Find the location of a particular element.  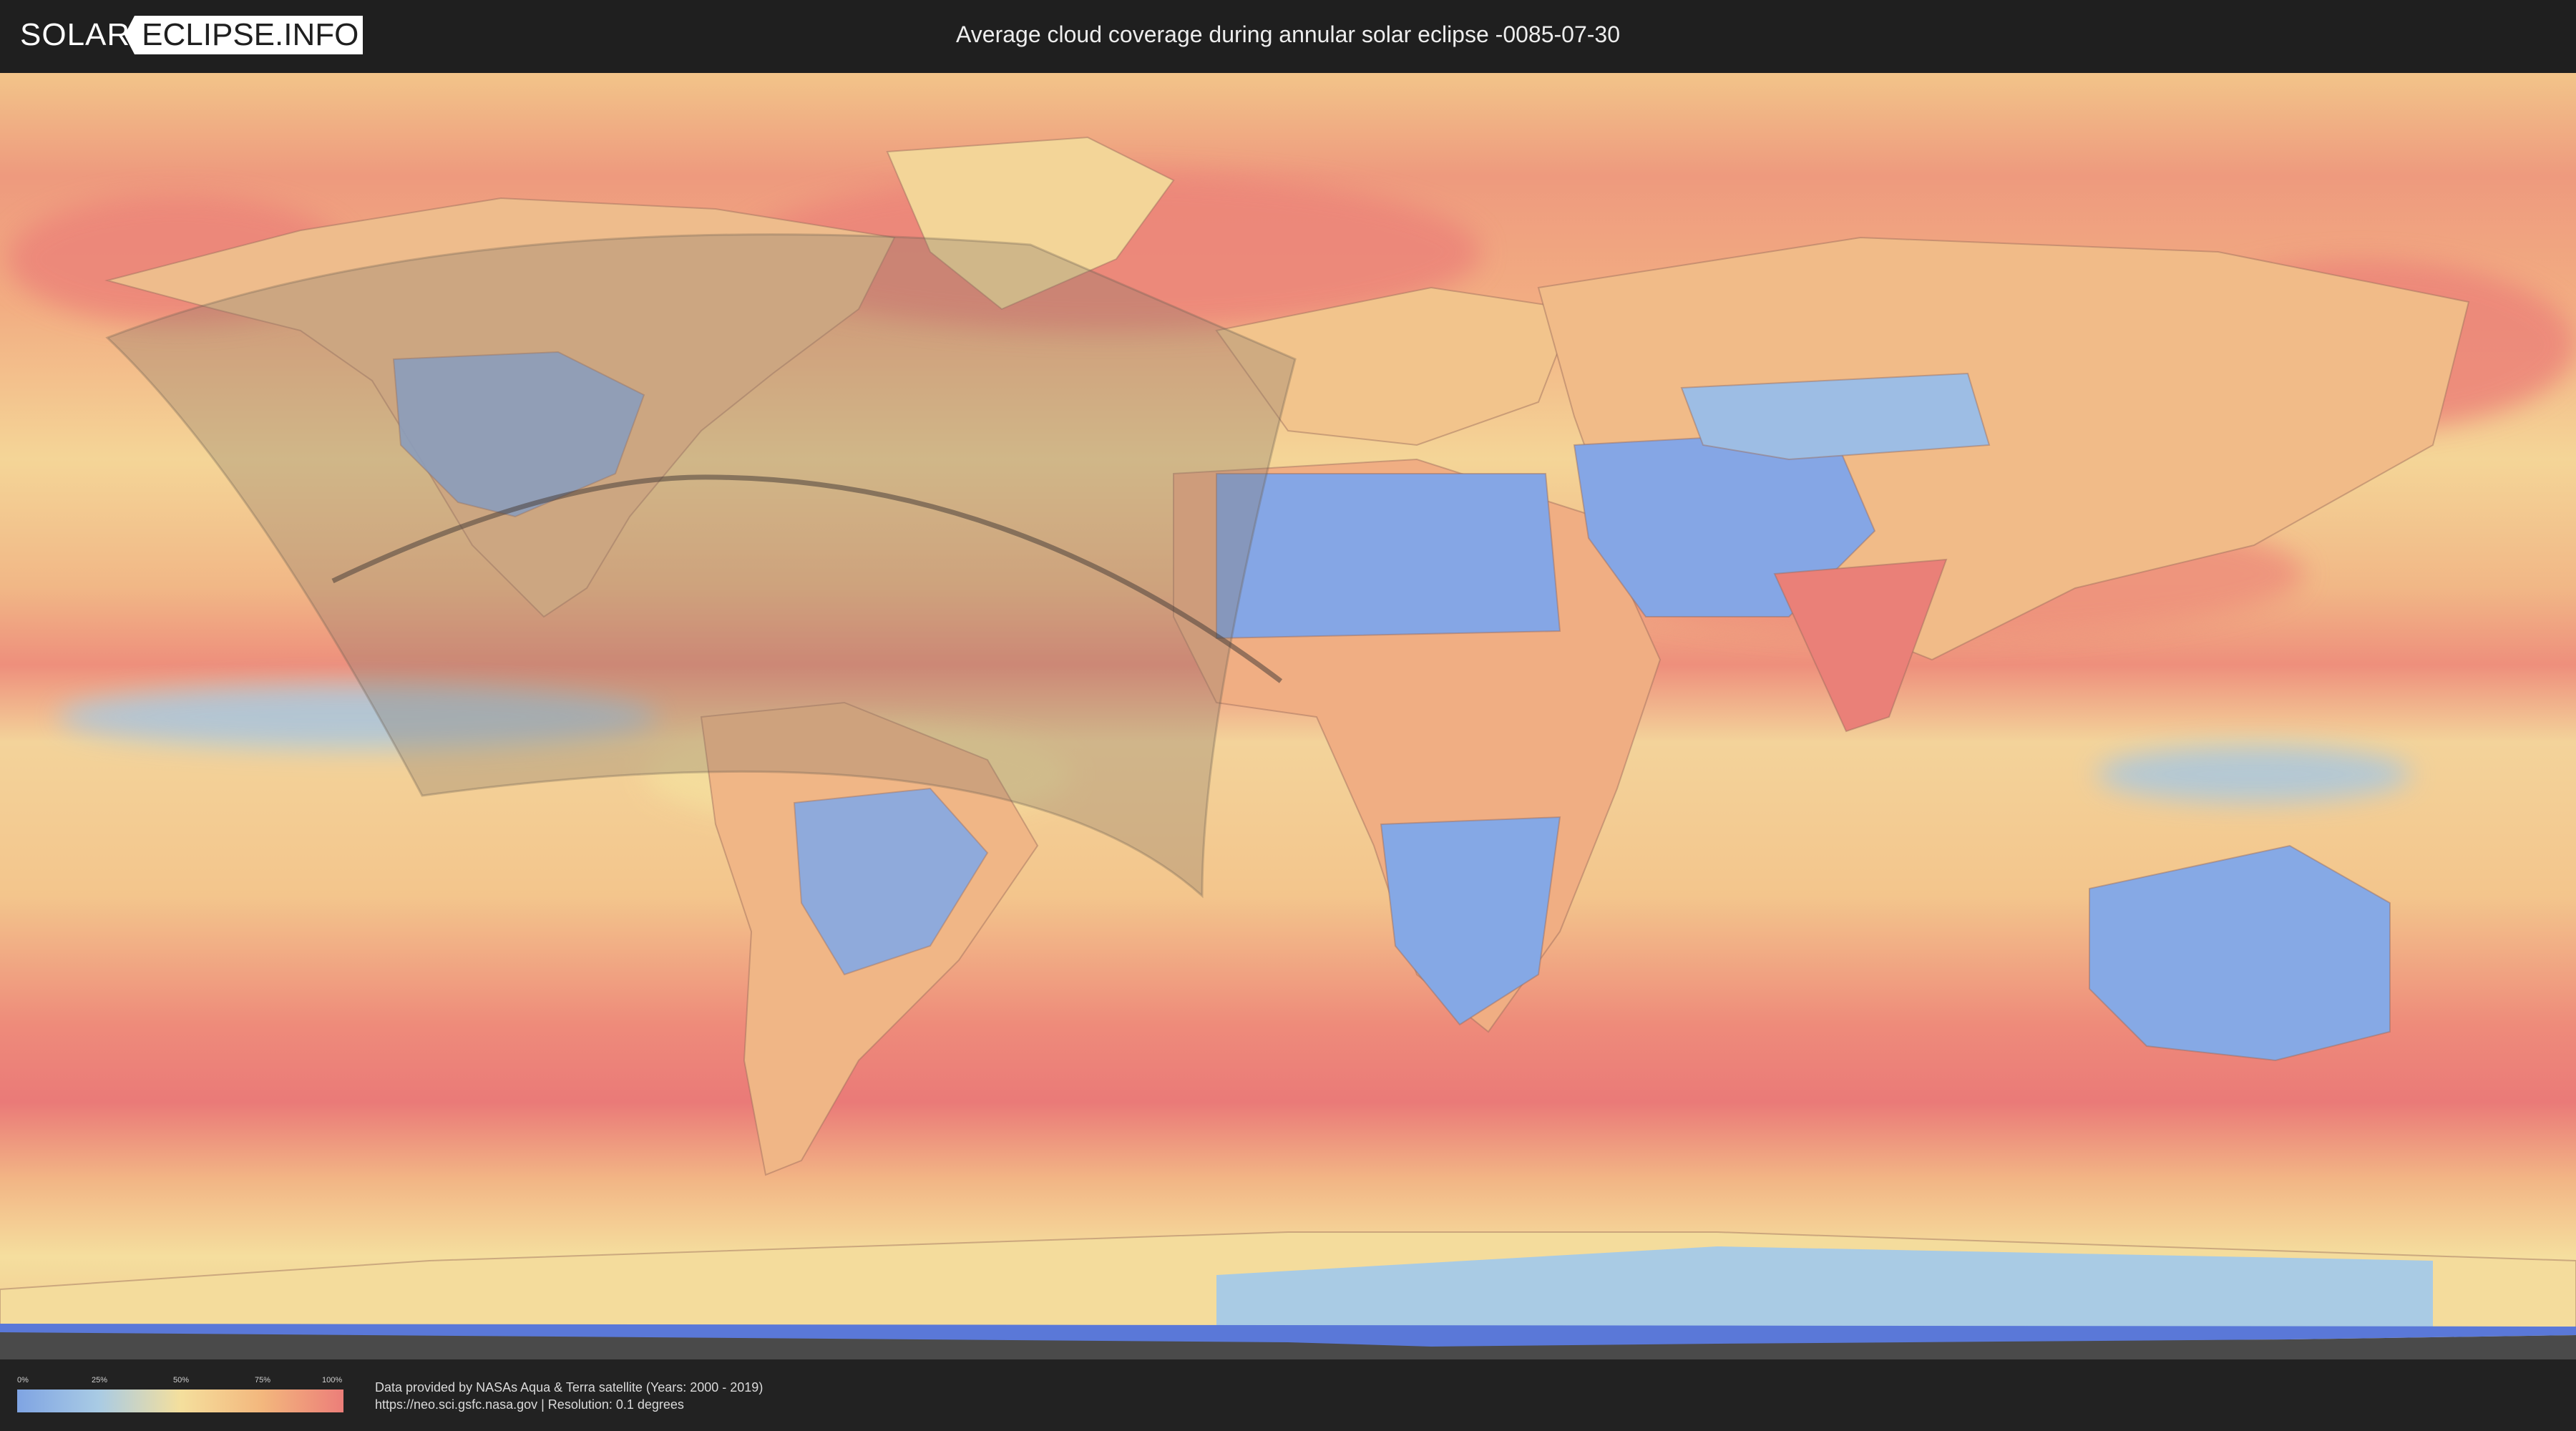

legend-ticks: 0% 25% 50% 75% 100% is located at coordinates (180, 1380).